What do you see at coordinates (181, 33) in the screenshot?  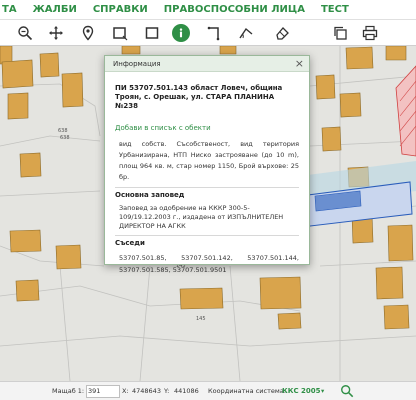 I see `info-icon` at bounding box center [181, 33].